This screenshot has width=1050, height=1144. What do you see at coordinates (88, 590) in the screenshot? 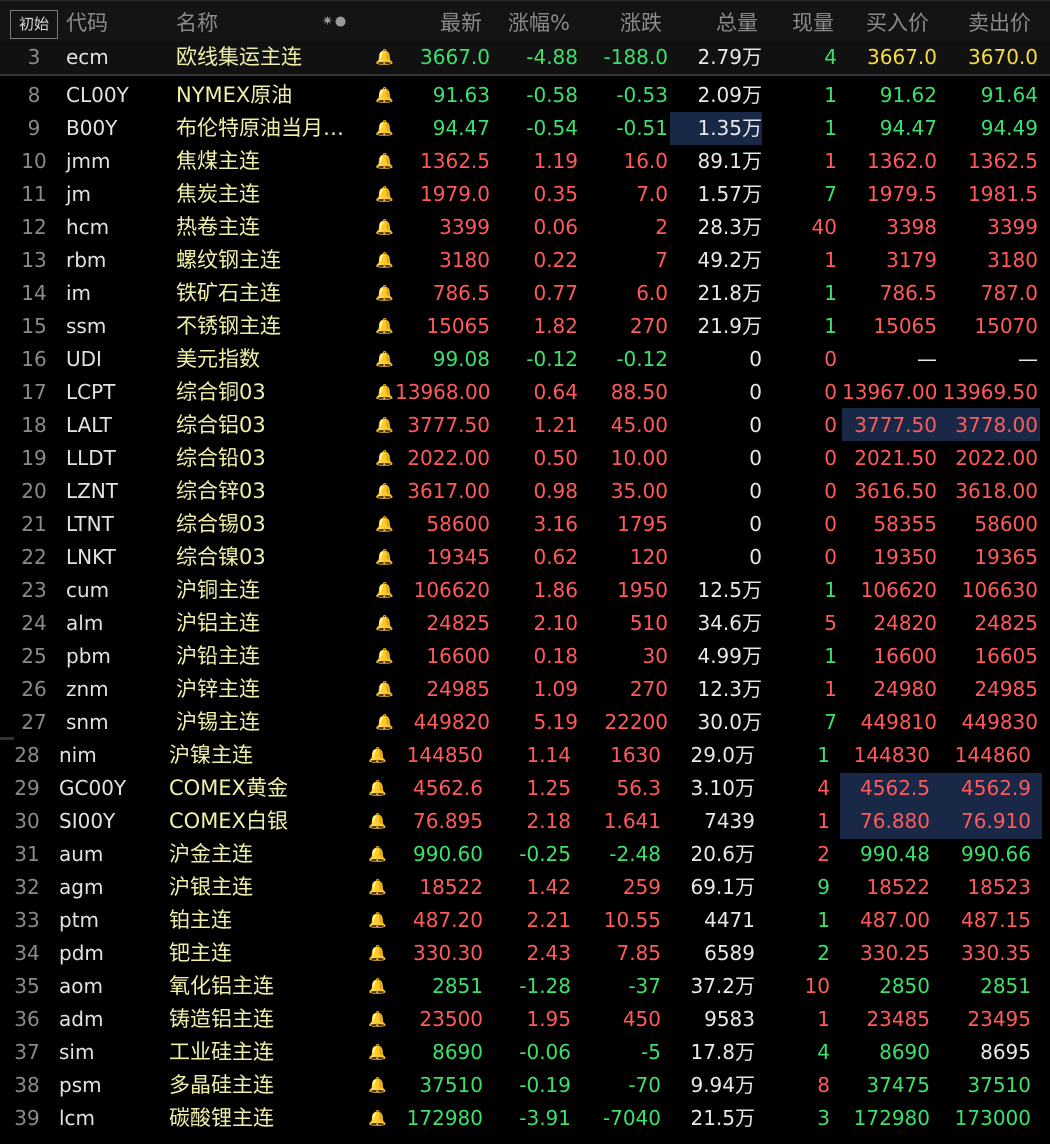
I see `symbol-code: cum` at bounding box center [88, 590].